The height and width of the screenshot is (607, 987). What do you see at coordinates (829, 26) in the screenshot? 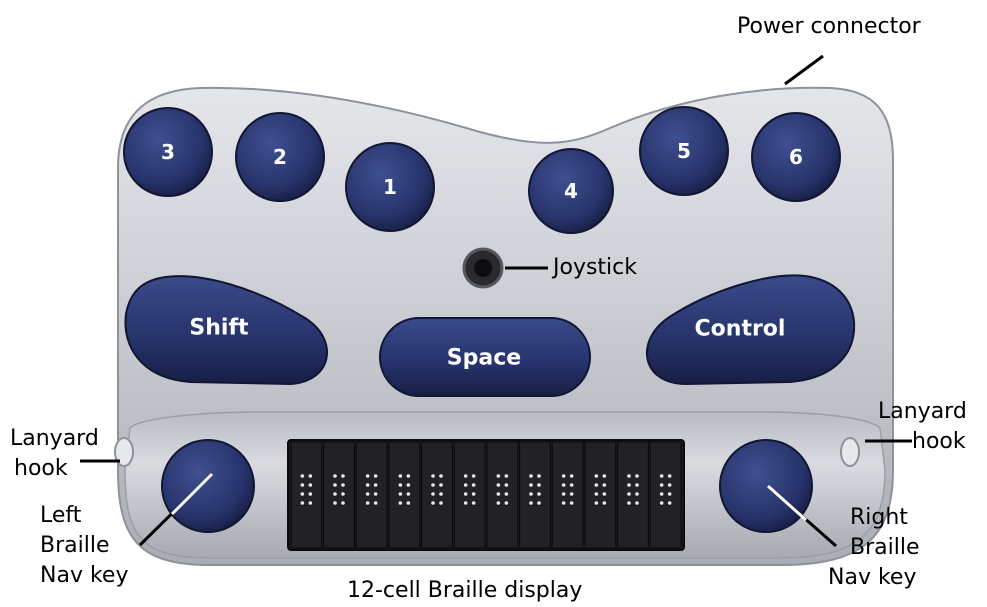
I see `power-connector-label: Power connector` at bounding box center [829, 26].